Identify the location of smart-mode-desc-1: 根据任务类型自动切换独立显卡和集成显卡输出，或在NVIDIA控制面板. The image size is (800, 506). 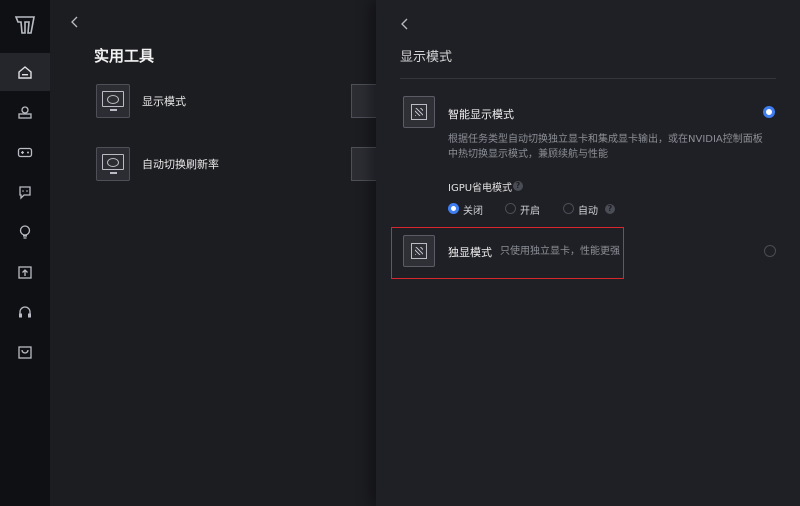
(605, 139).